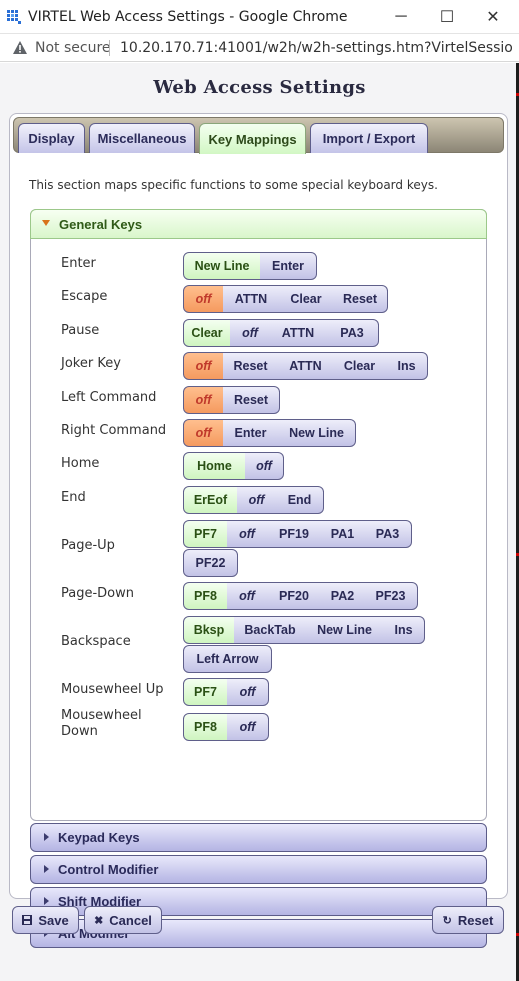 The image size is (519, 981). What do you see at coordinates (203, 366) in the screenshot?
I see `option-joker-off: off` at bounding box center [203, 366].